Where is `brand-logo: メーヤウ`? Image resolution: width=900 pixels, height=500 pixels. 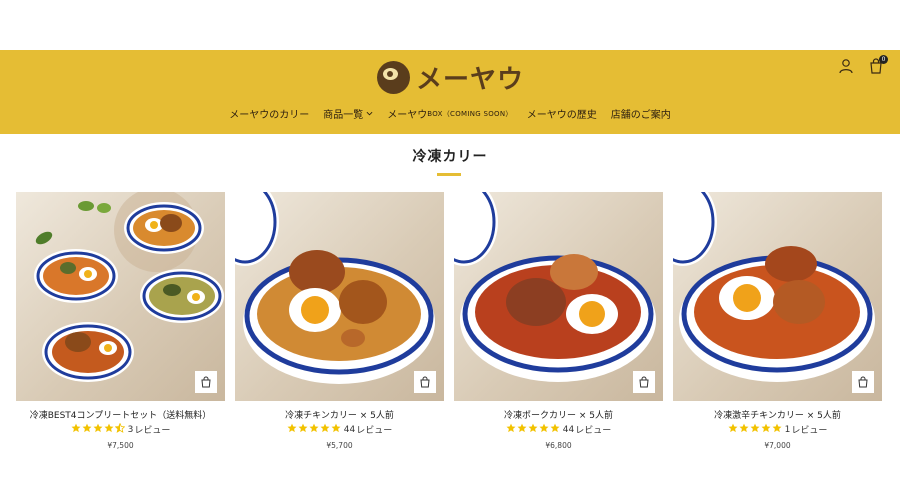 brand-logo: メーヤウ is located at coordinates (450, 77).